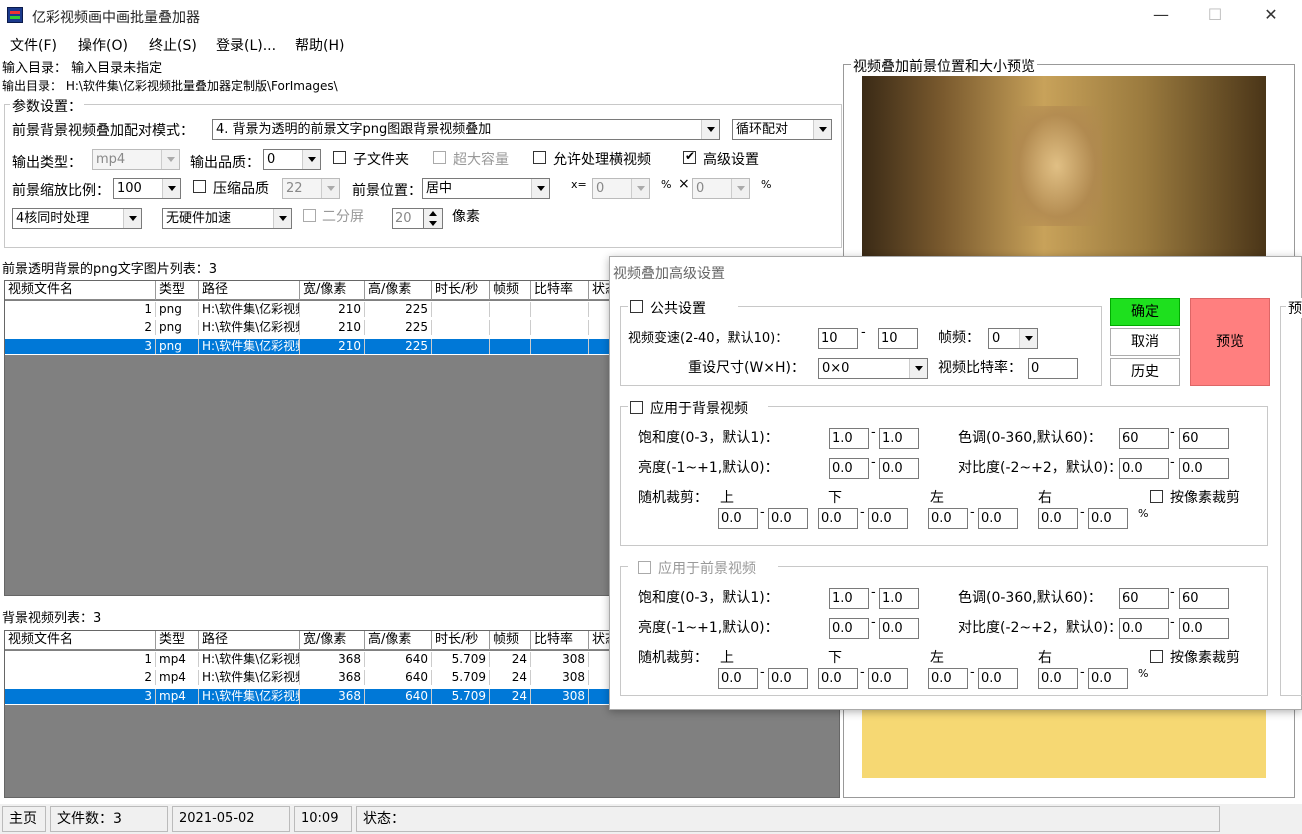 This screenshot has width=1302, height=834. I want to click on fg-sat-max-input: 1.0, so click(899, 598).